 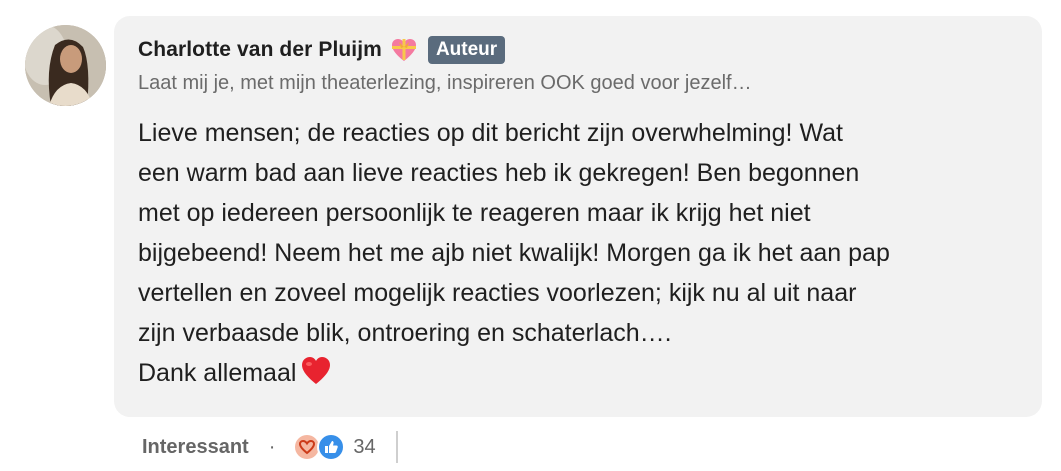 What do you see at coordinates (195, 447) in the screenshot?
I see `react-button: Interessant` at bounding box center [195, 447].